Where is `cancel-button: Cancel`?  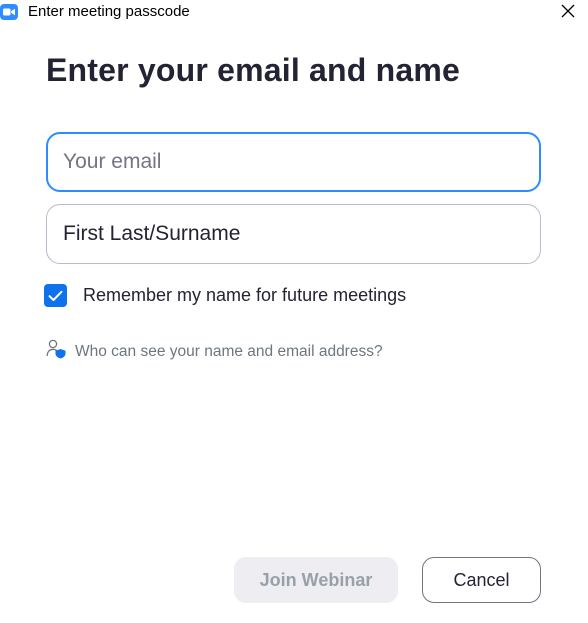 cancel-button: Cancel is located at coordinates (481, 580).